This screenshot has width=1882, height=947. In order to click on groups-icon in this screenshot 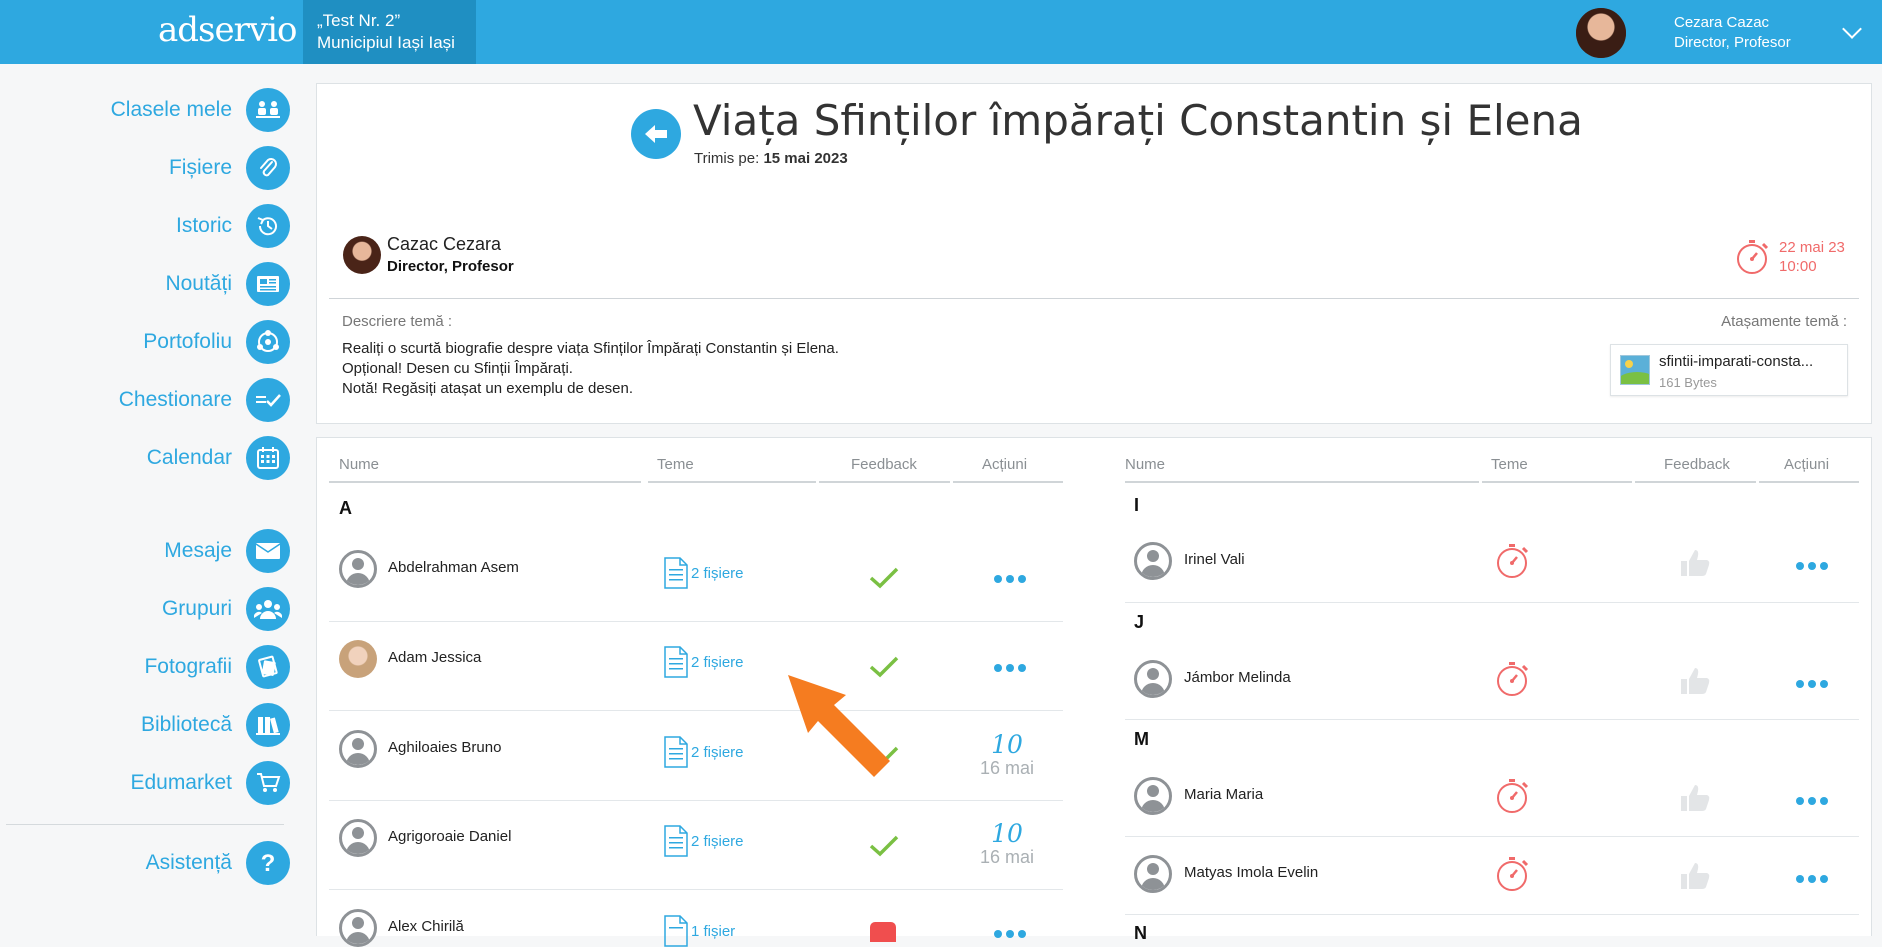, I will do `click(268, 609)`.